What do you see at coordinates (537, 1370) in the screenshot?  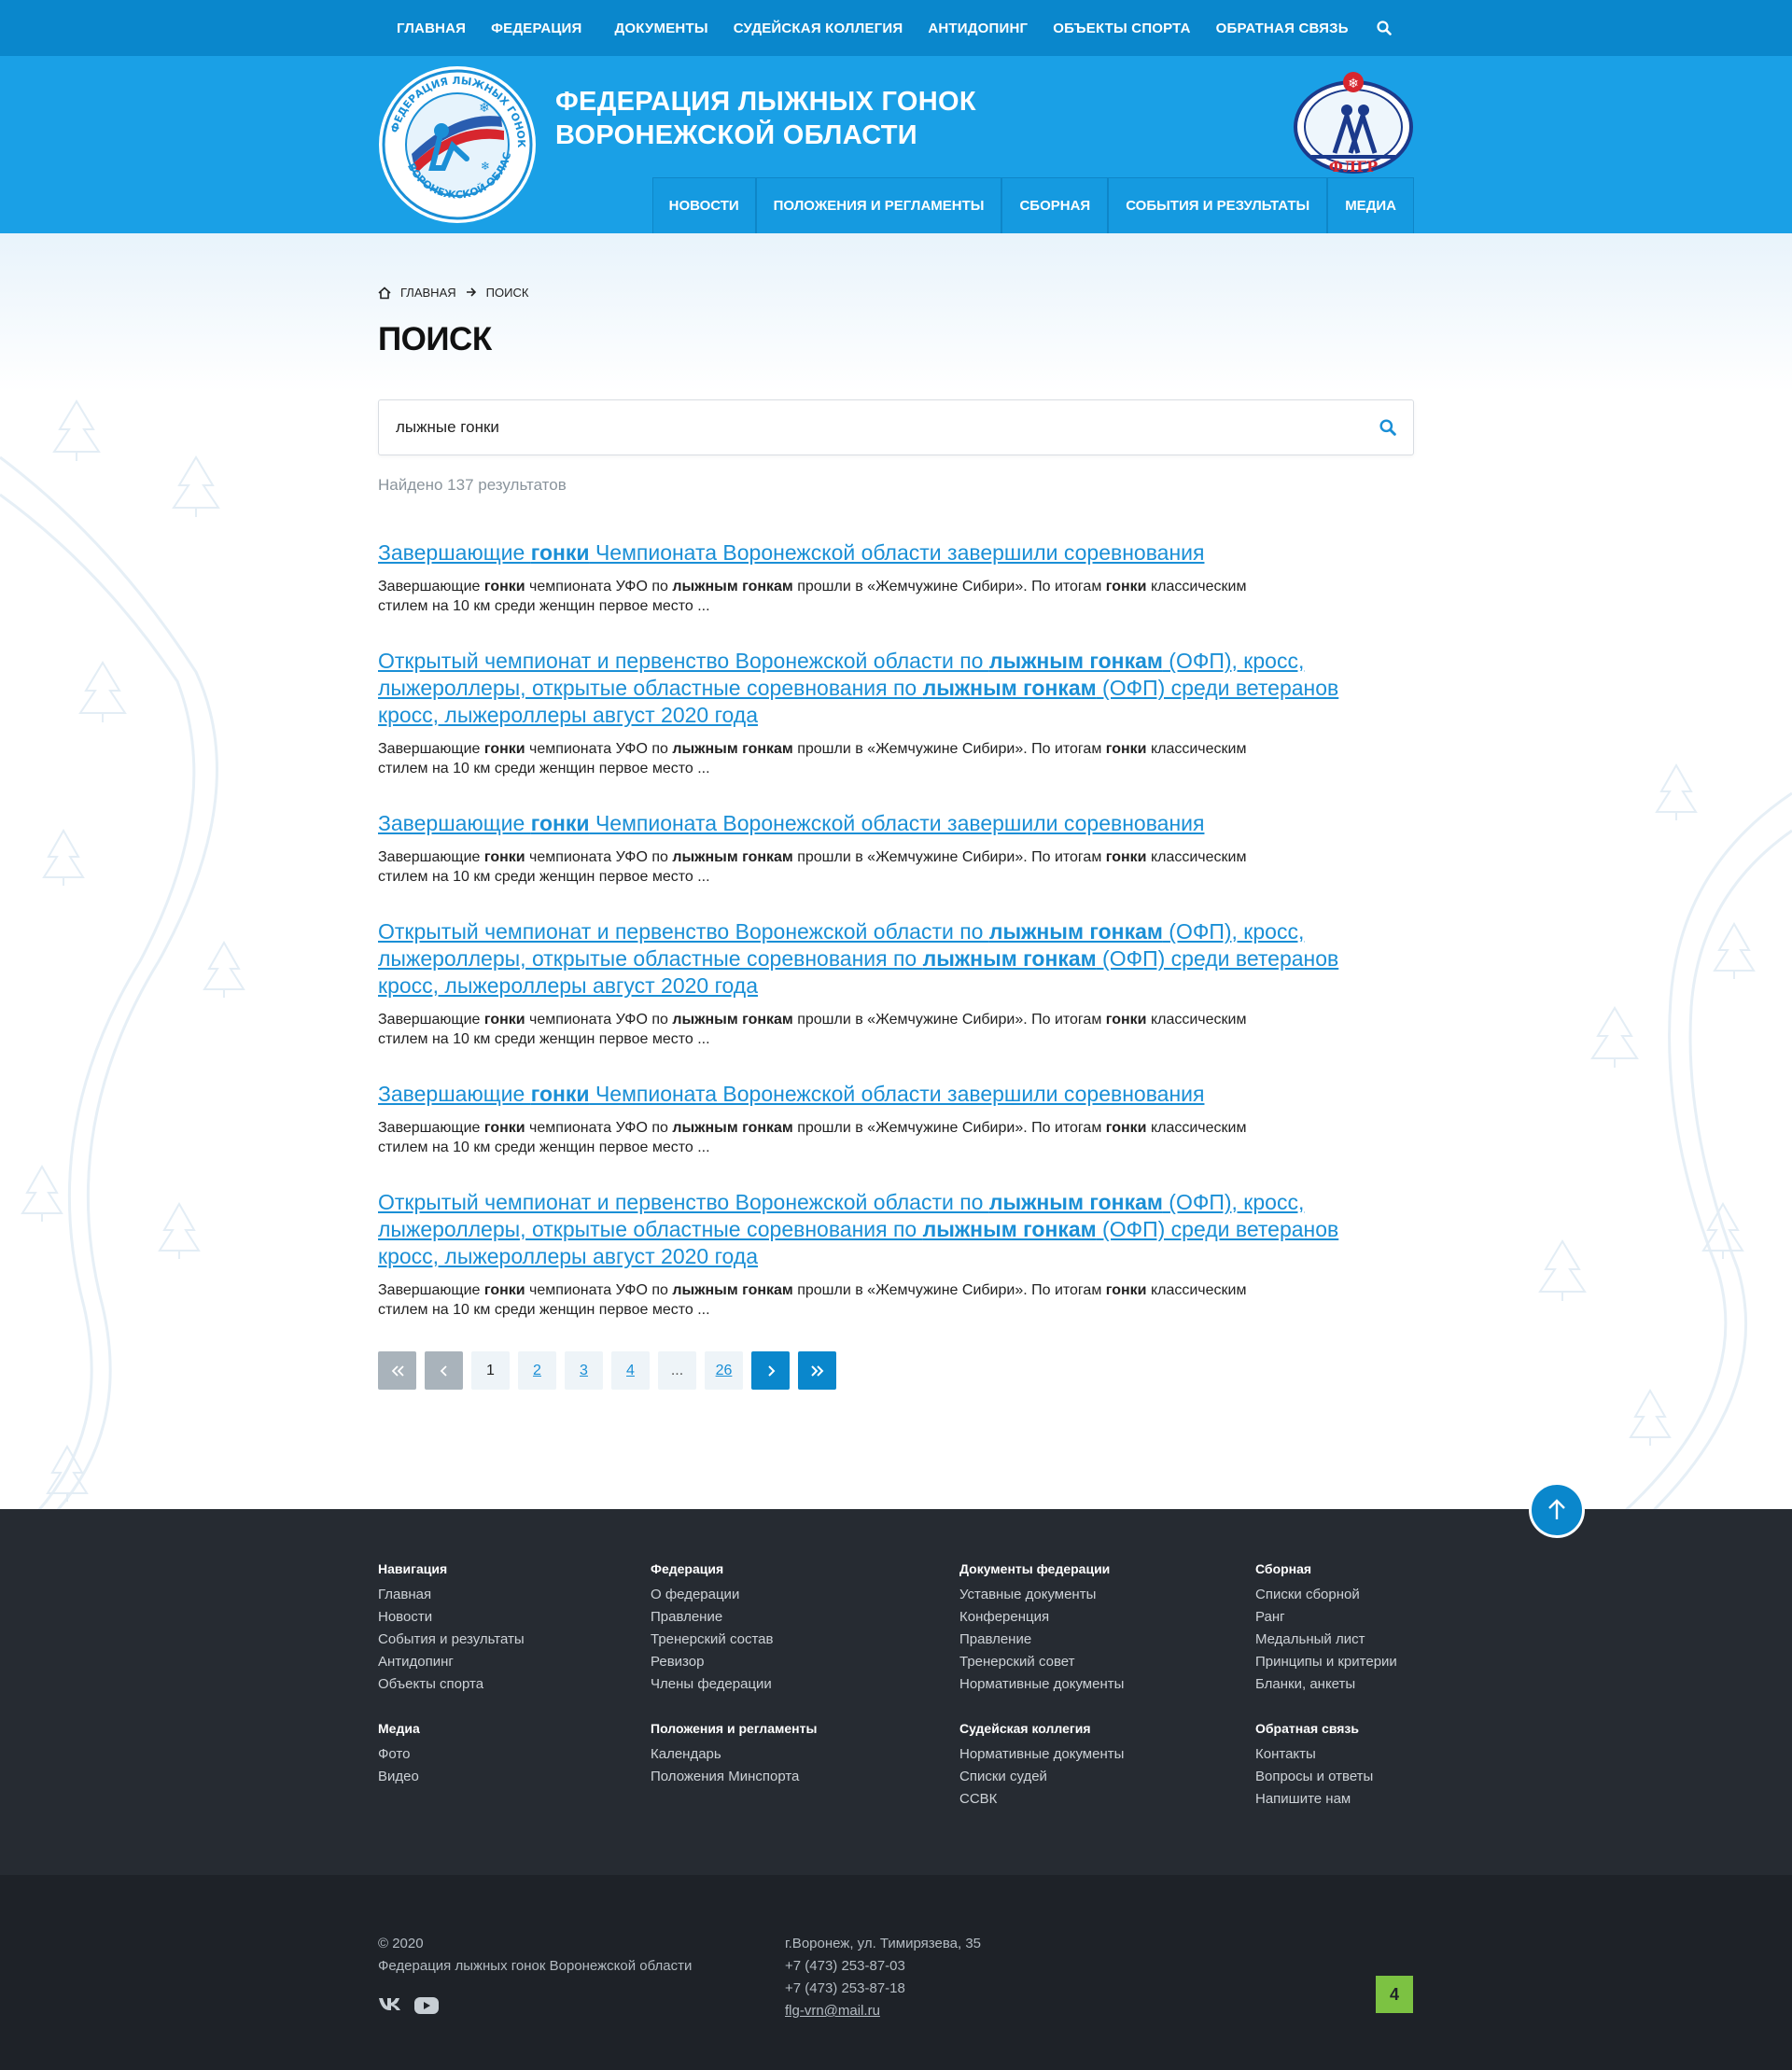 I see `page-2: 2` at bounding box center [537, 1370].